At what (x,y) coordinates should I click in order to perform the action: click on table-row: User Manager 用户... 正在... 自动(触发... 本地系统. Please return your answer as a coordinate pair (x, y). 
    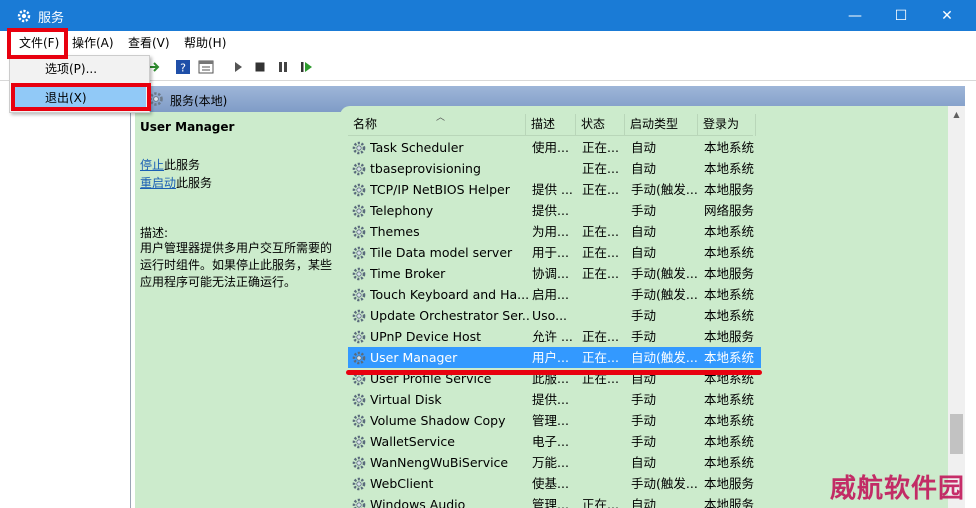
    Looking at the image, I should click on (554, 357).